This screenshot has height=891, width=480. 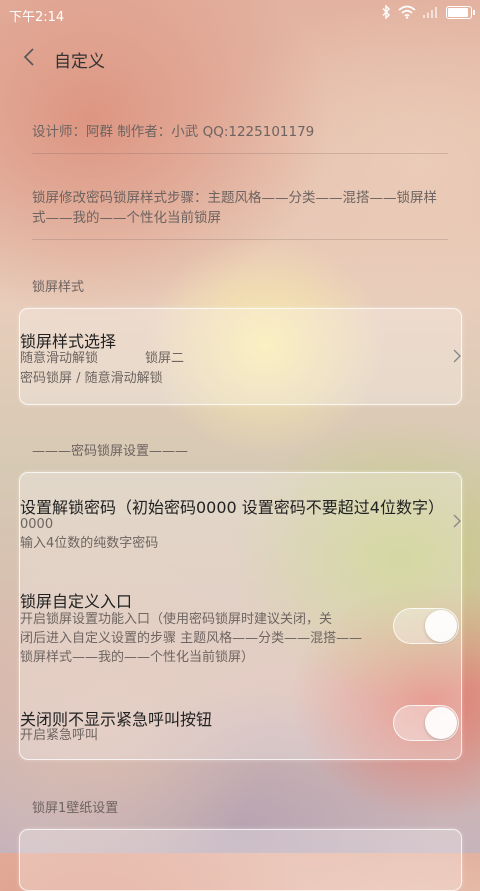 What do you see at coordinates (58, 287) in the screenshot?
I see `section-title-lock-style: 锁屏样式` at bounding box center [58, 287].